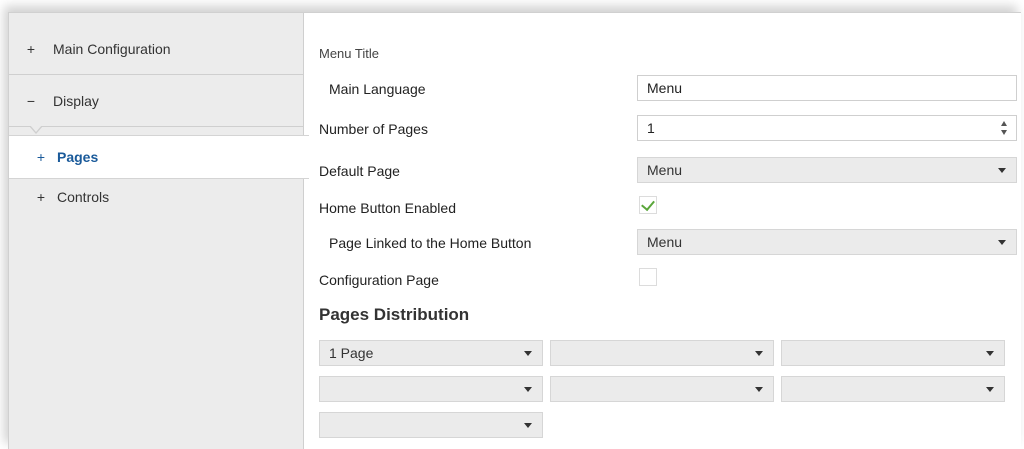  I want to click on main-language-label: Main Language, so click(377, 89).